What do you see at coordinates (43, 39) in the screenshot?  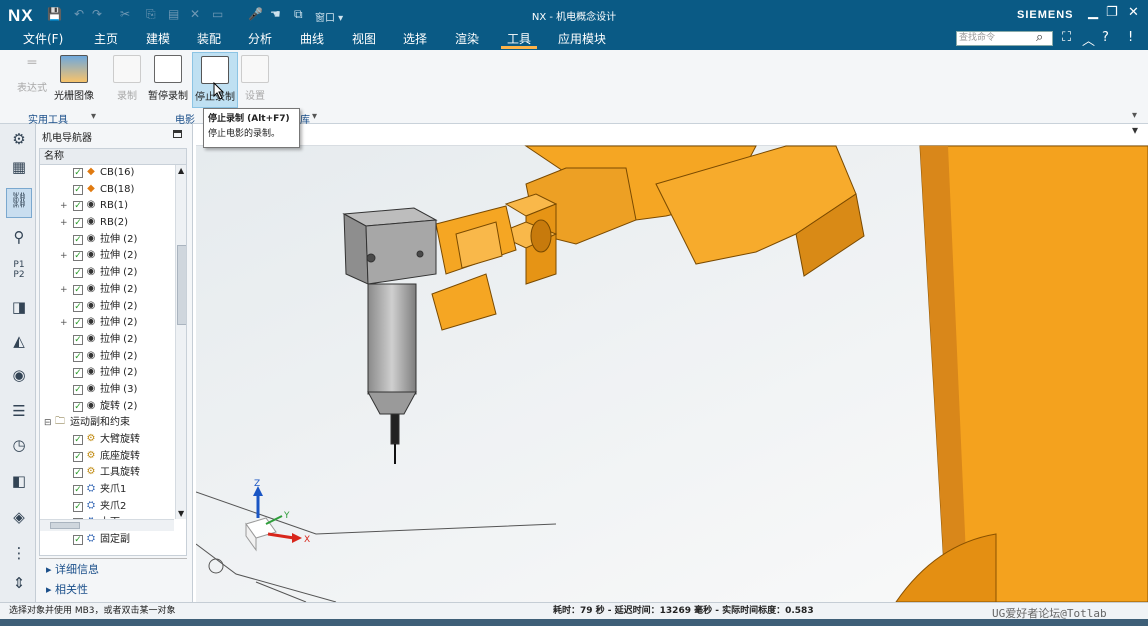 I see `menu-file: 文件(F)` at bounding box center [43, 39].